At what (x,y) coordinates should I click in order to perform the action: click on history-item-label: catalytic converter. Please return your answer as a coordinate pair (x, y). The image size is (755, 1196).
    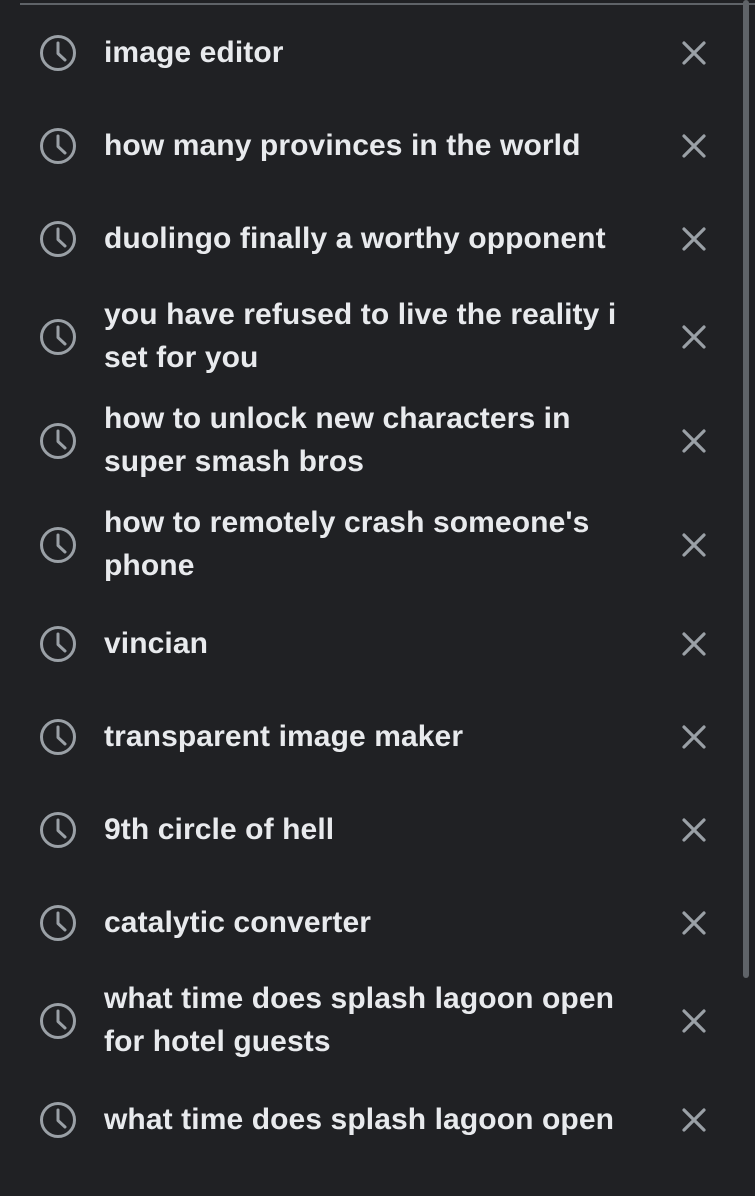
    Looking at the image, I should click on (238, 922).